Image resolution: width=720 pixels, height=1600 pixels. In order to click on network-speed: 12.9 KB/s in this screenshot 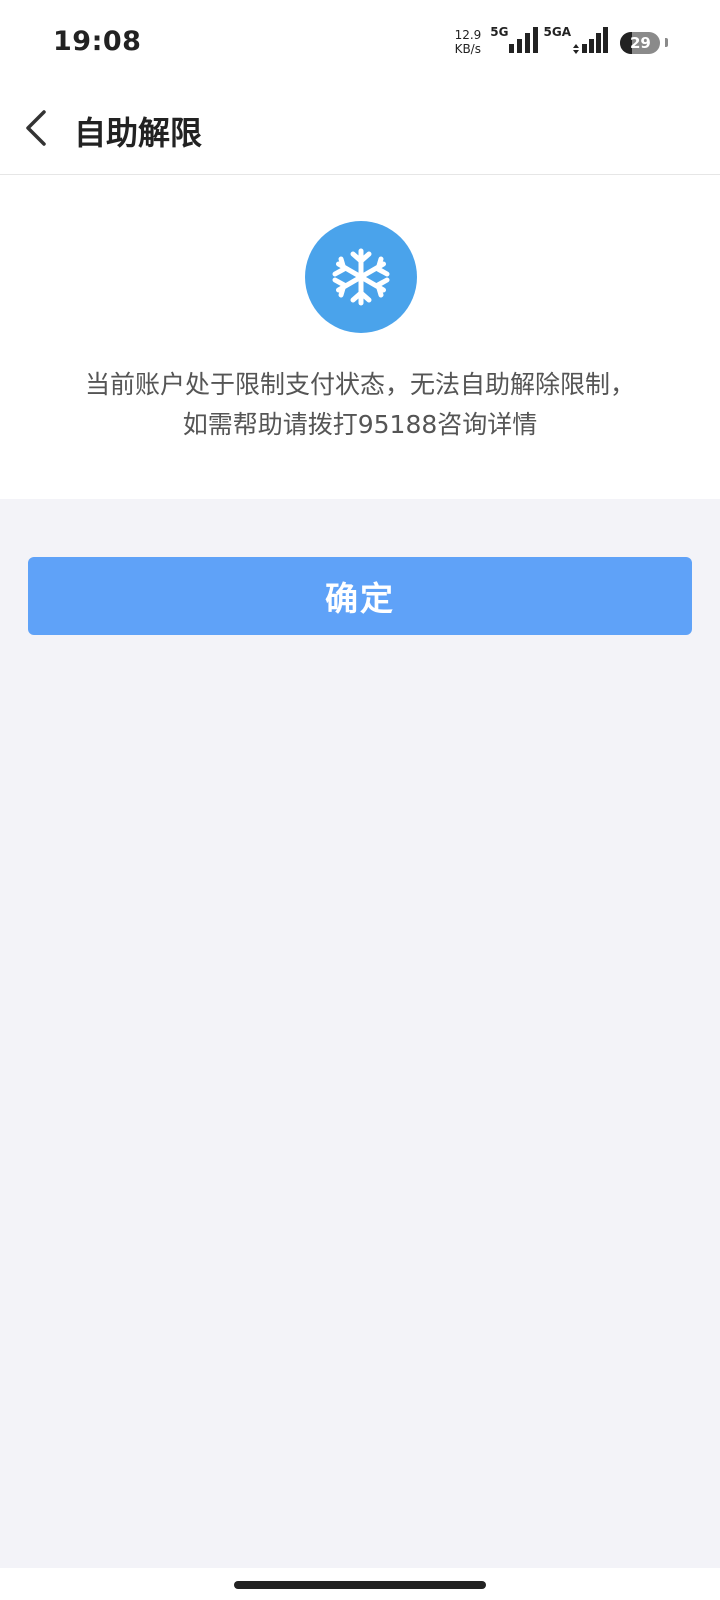, I will do `click(468, 42)`.